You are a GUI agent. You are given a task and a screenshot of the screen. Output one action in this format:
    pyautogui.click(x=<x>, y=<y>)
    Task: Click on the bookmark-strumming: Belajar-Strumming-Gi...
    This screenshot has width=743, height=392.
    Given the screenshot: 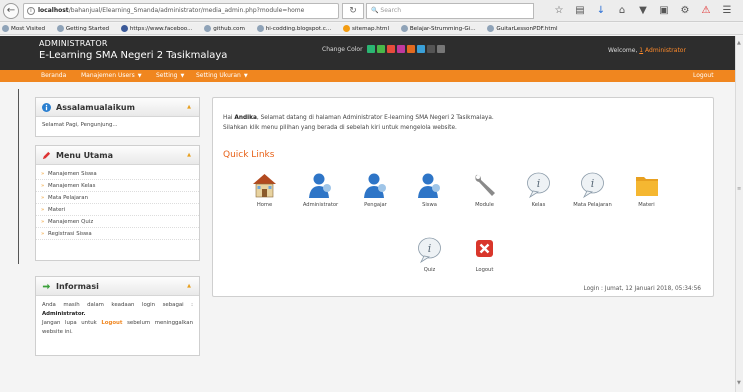 What is the action you would take?
    pyautogui.click(x=440, y=28)
    